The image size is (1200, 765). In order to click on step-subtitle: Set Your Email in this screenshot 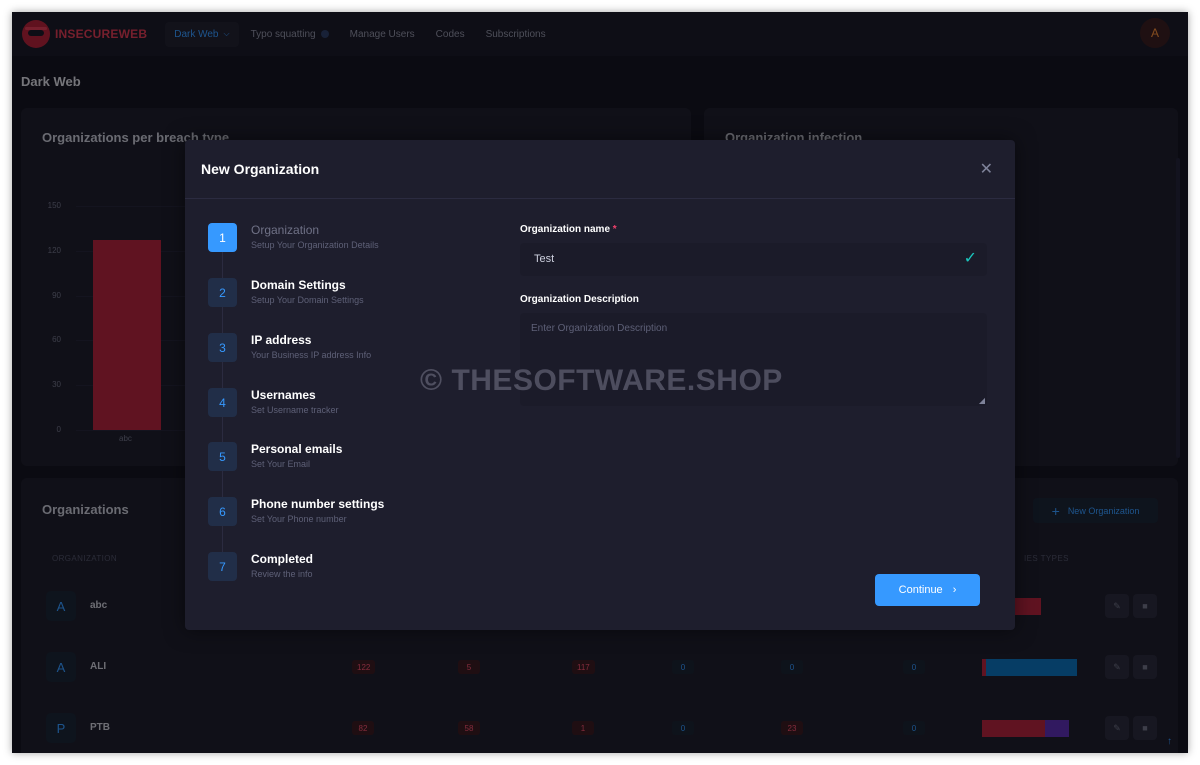, I will do `click(281, 464)`.